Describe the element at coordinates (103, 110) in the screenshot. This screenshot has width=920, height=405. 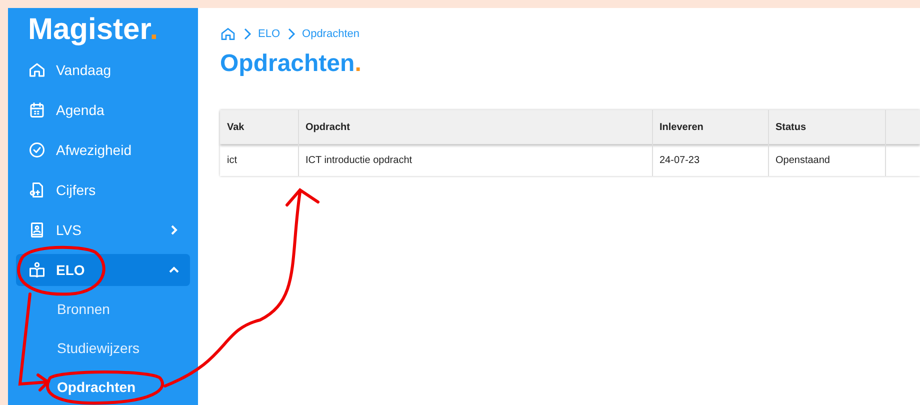
I see `nav-item: Agenda` at that location.